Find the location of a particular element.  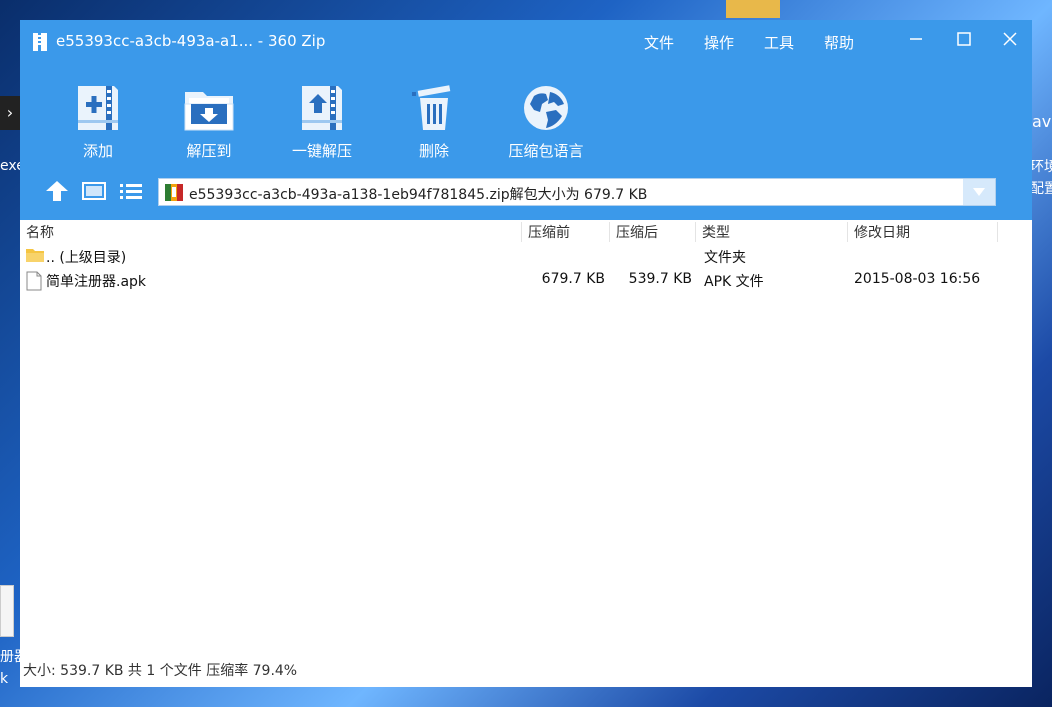

add-label: 添加 is located at coordinates (97, 151).